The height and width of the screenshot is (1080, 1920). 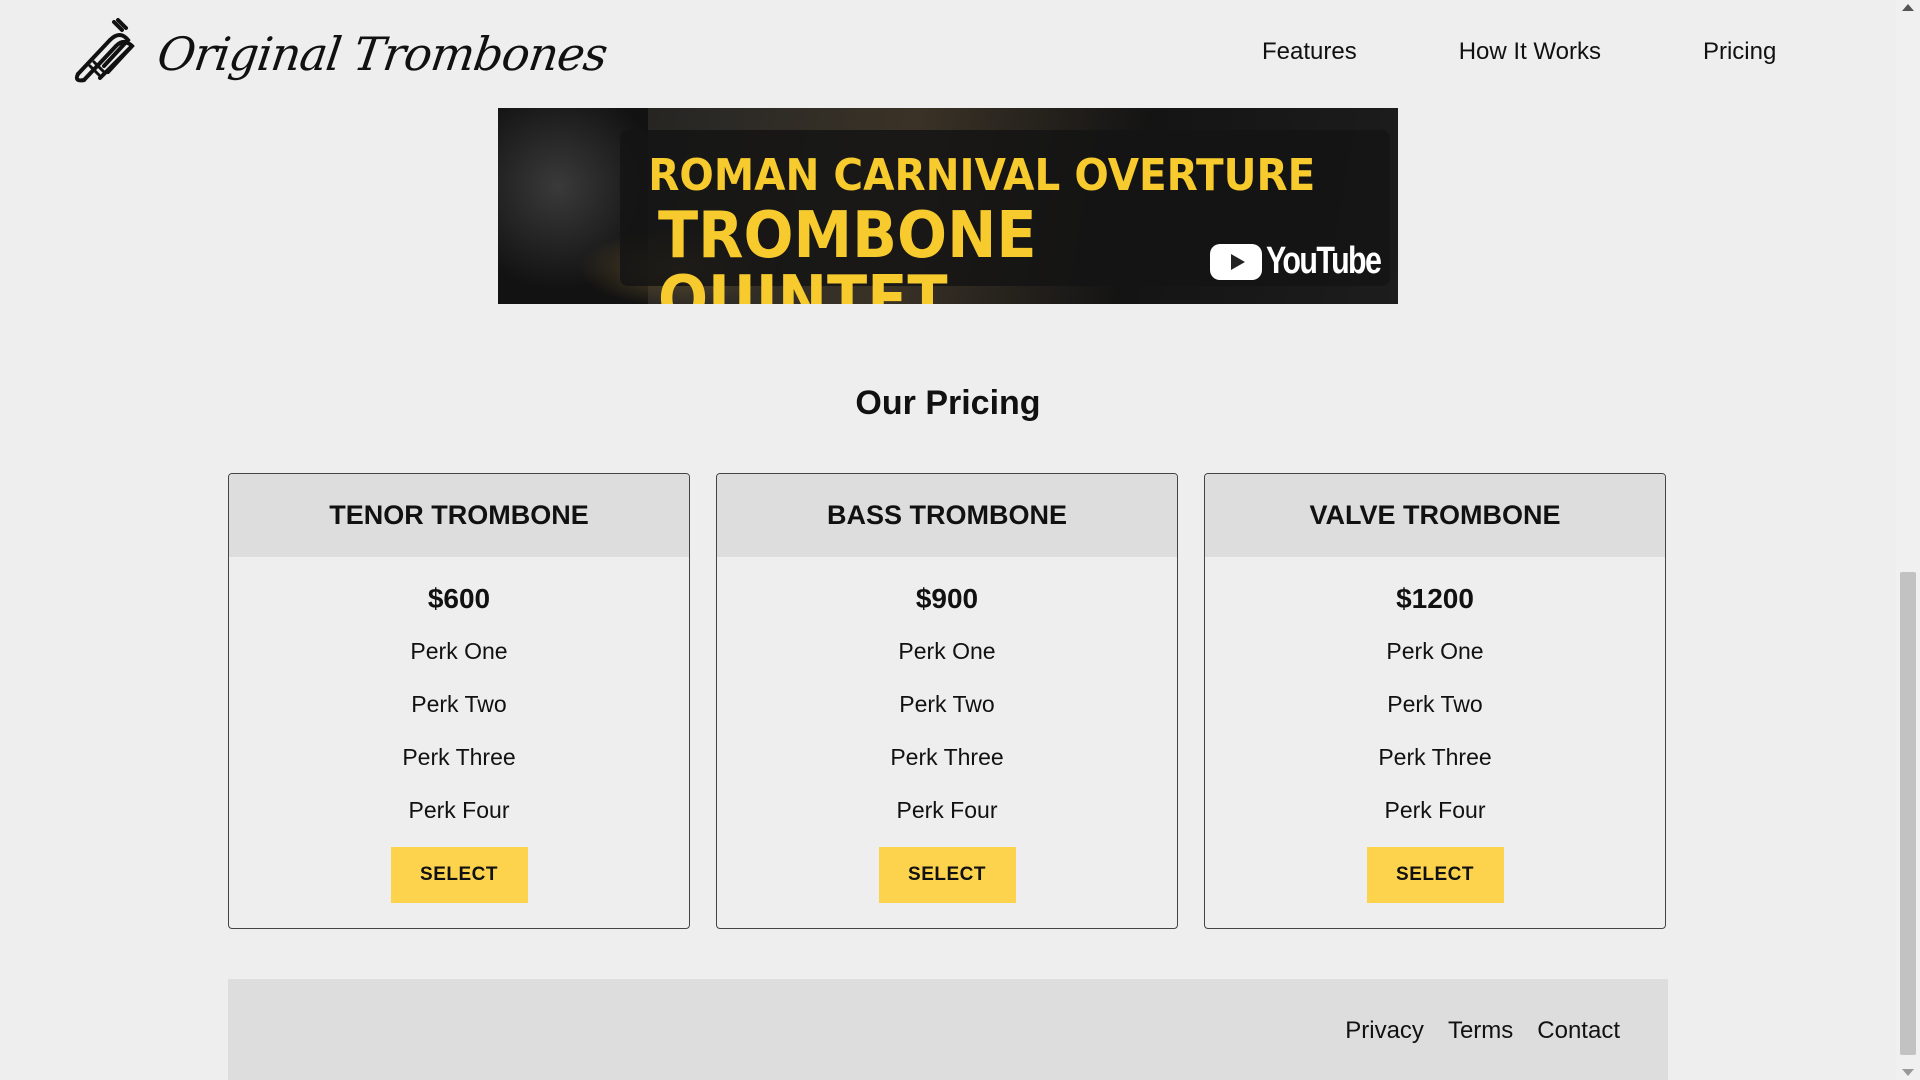 What do you see at coordinates (1739, 52) in the screenshot?
I see `nav-link-pricing: Pricing` at bounding box center [1739, 52].